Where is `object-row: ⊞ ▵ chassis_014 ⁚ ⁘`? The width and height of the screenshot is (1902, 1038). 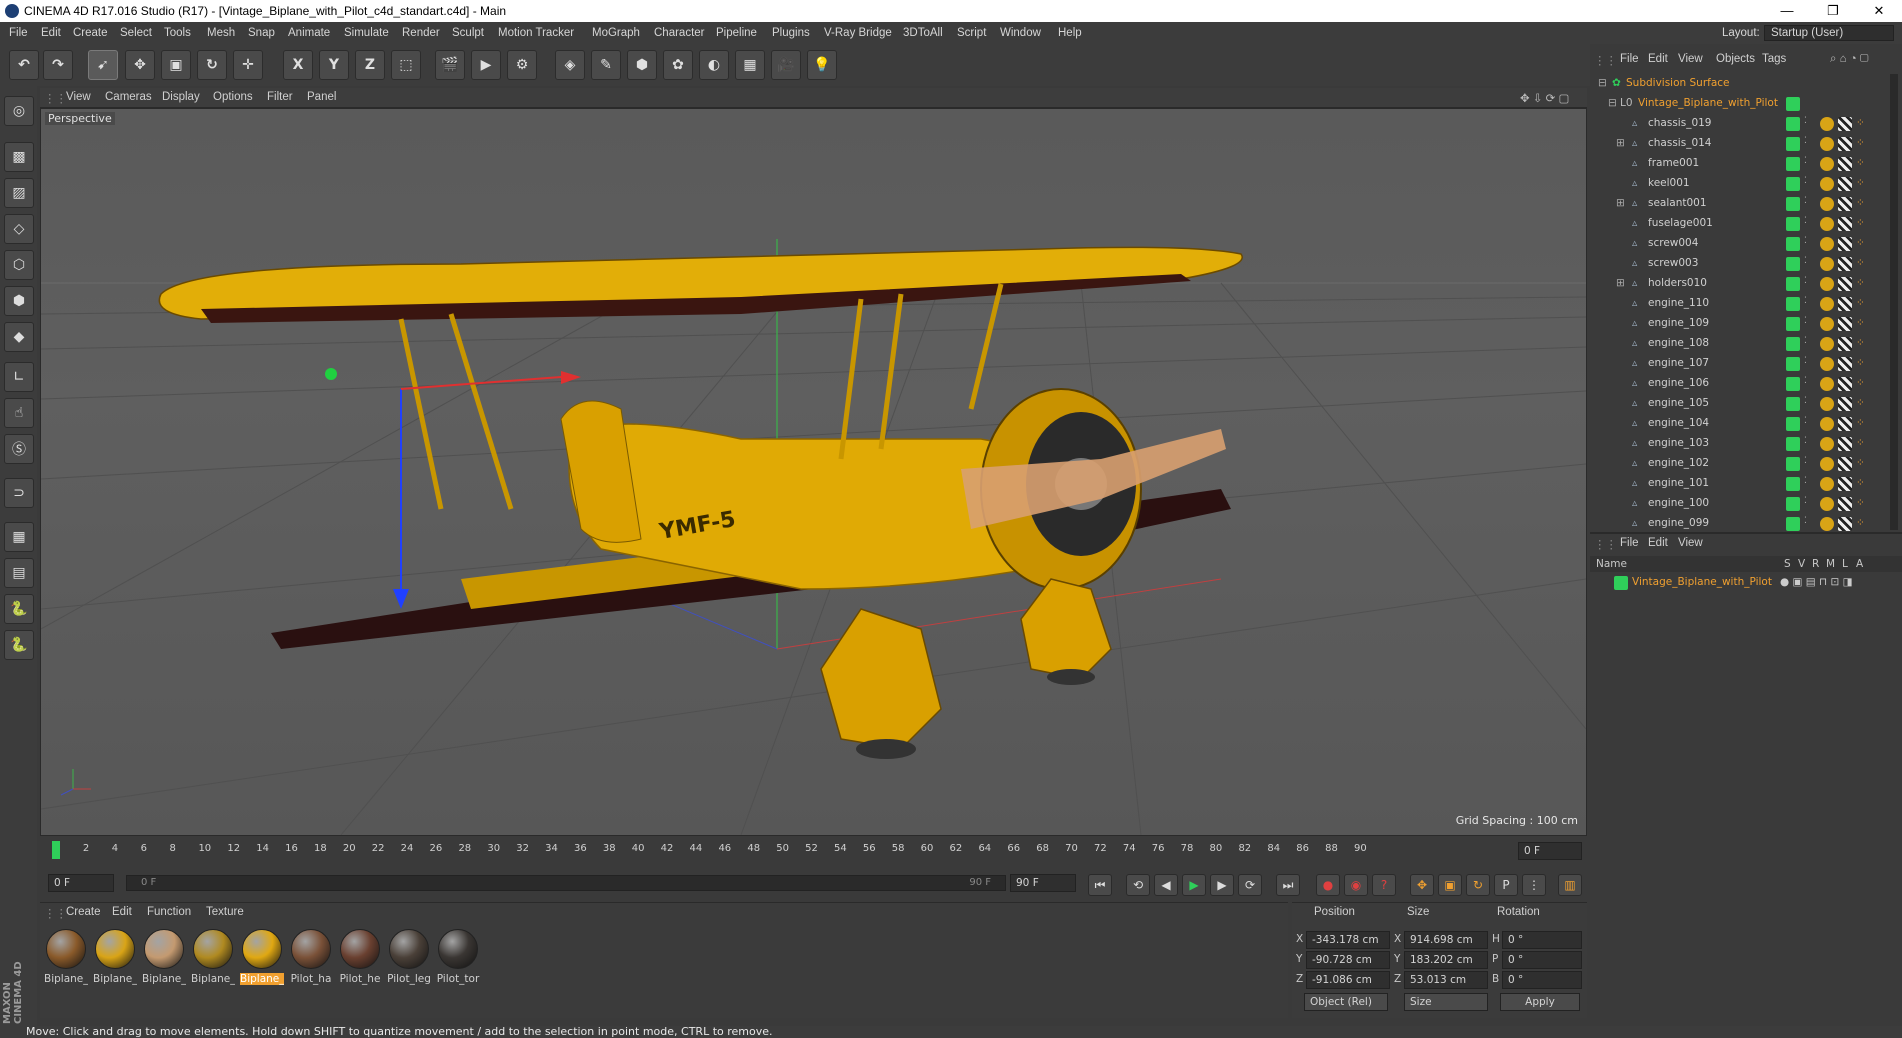 object-row: ⊞ ▵ chassis_014 ⁚ ⁘ is located at coordinates (1738, 144).